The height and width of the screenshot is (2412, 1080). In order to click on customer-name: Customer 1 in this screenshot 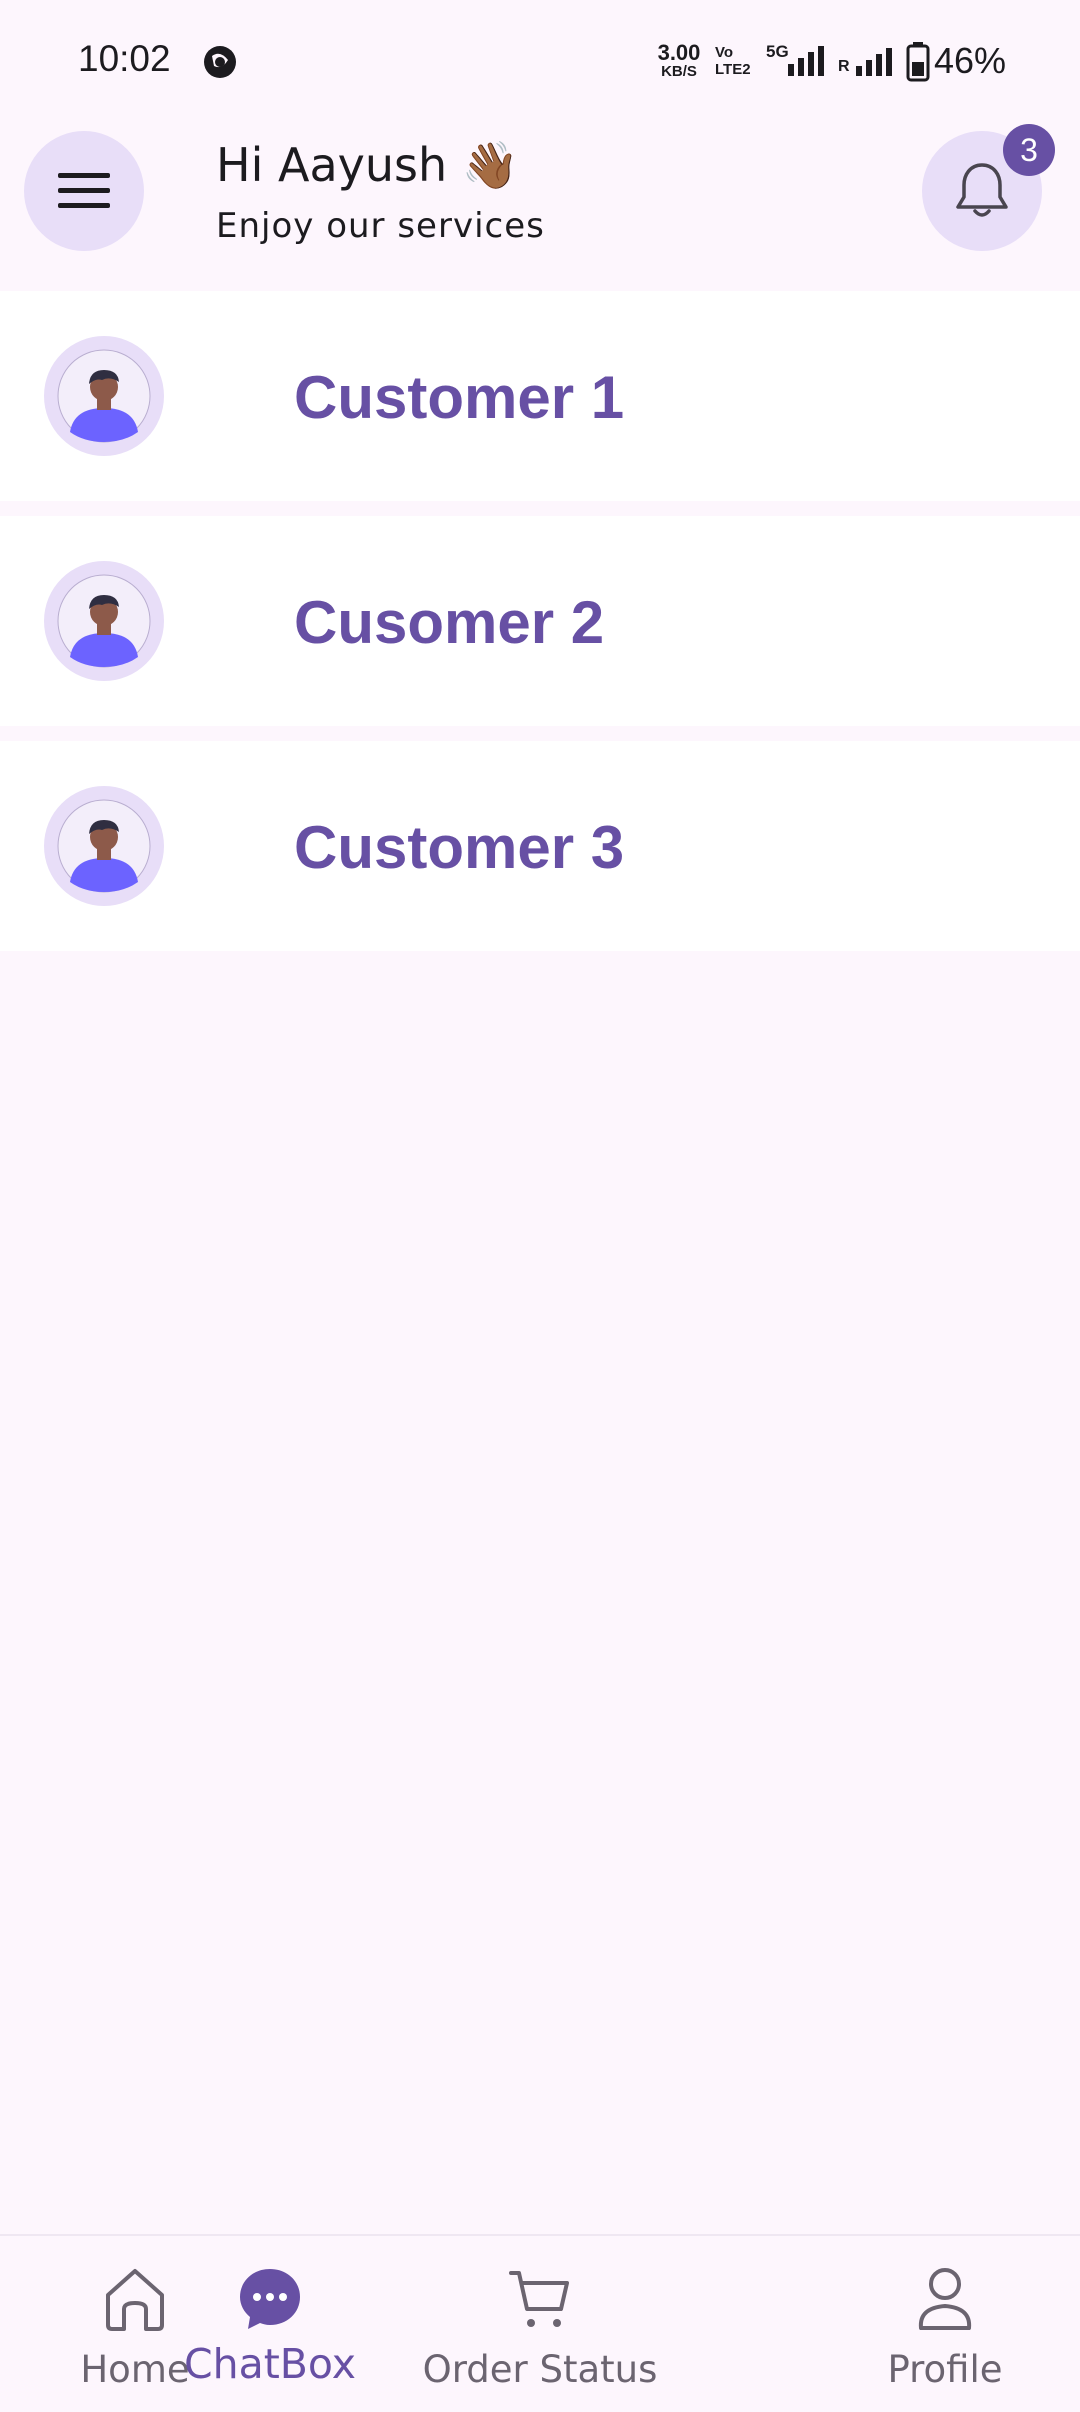, I will do `click(459, 397)`.